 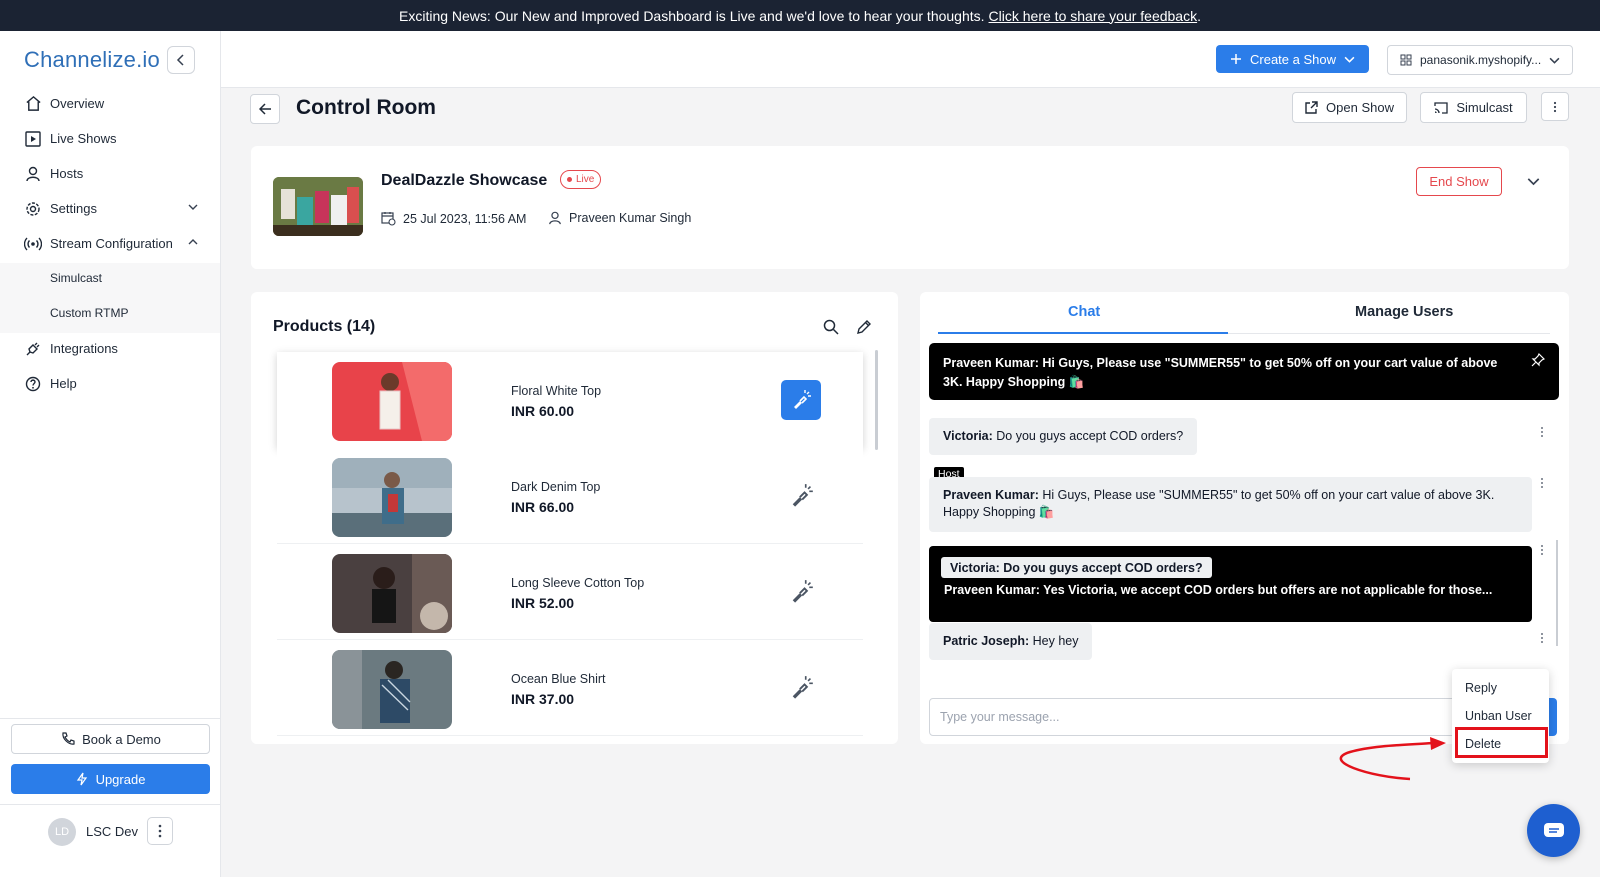 What do you see at coordinates (876, 400) in the screenshot?
I see `products-scrollbar` at bounding box center [876, 400].